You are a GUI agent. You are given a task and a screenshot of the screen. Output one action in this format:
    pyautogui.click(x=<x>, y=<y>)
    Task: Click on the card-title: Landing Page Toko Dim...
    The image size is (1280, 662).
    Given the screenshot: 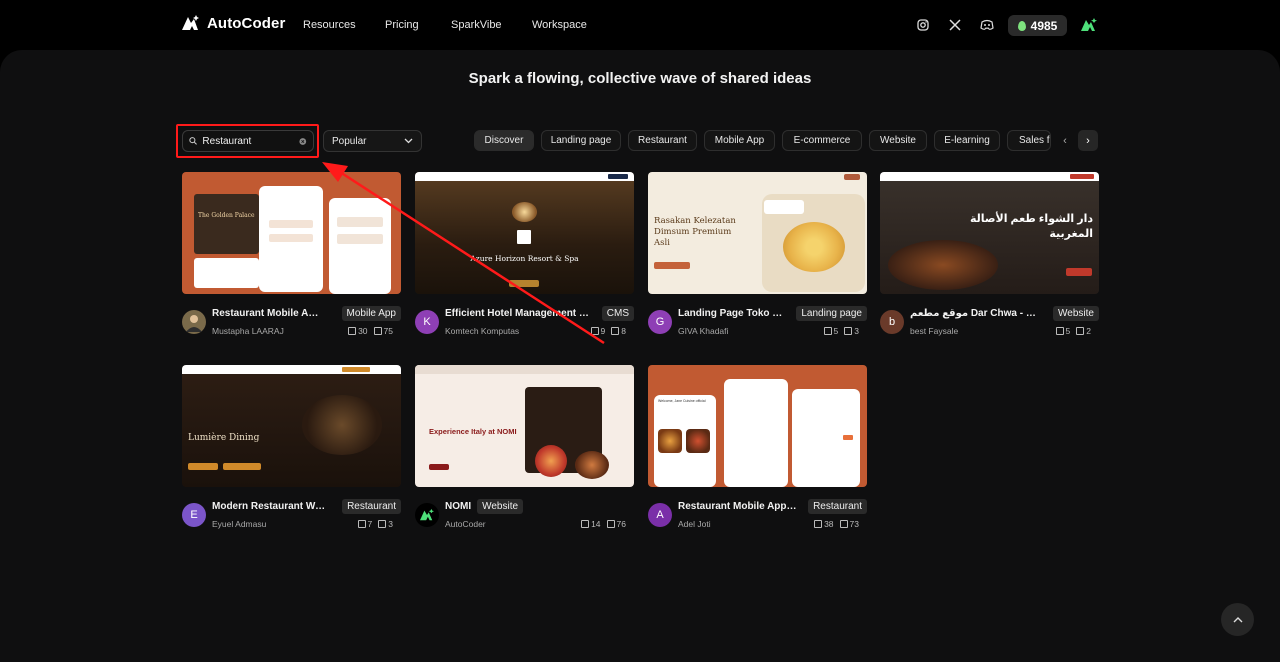 What is the action you would take?
    pyautogui.click(x=733, y=313)
    